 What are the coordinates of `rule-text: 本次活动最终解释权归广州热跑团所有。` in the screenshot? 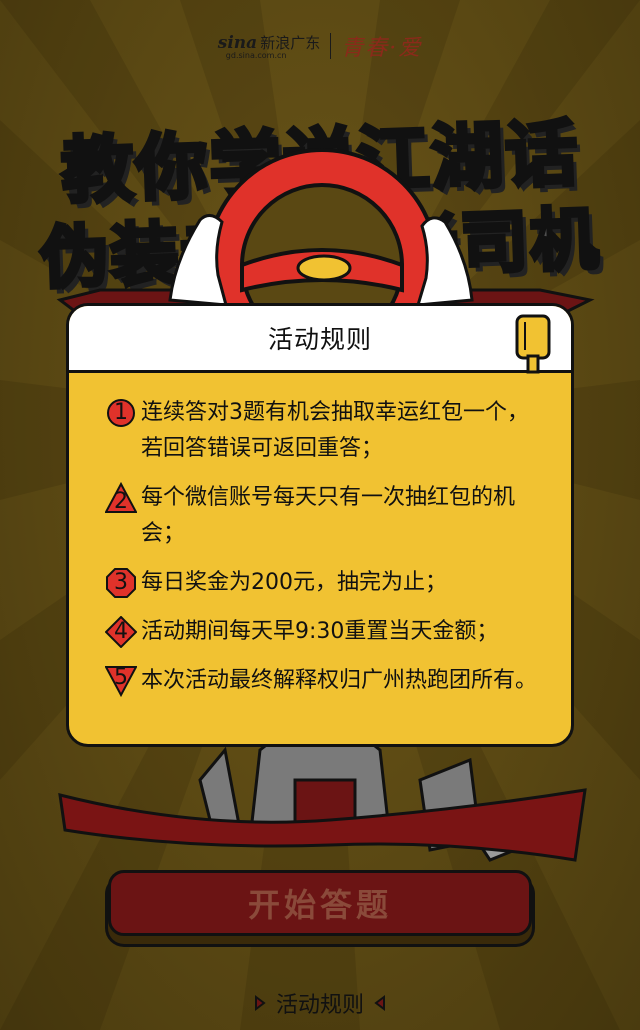 It's located at (339, 680).